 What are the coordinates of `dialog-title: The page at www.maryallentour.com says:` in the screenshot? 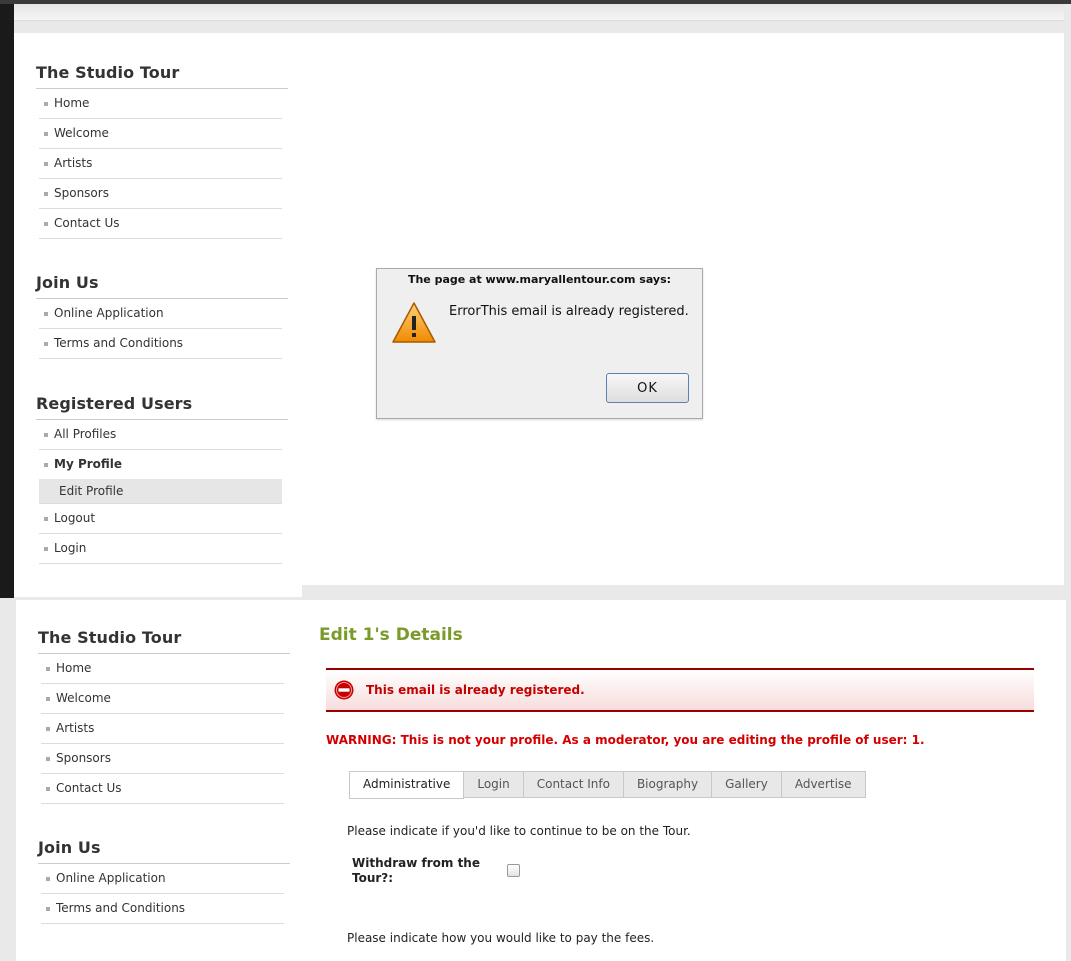 It's located at (539, 279).